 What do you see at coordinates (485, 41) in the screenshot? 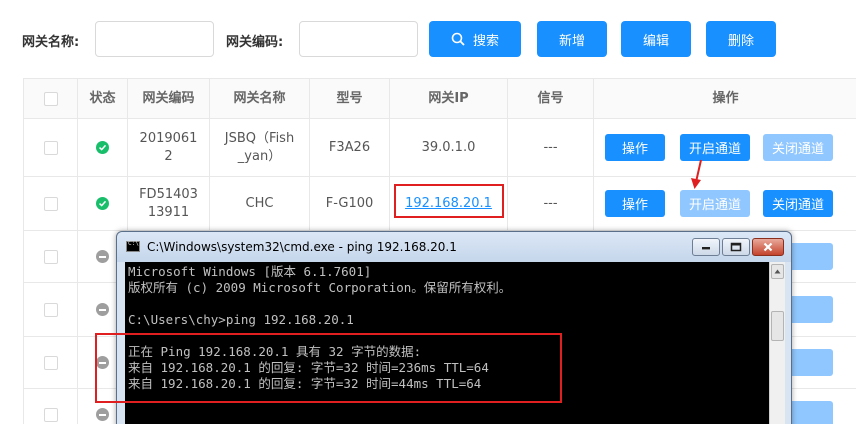
I see `search-button-label: 搜索` at bounding box center [485, 41].